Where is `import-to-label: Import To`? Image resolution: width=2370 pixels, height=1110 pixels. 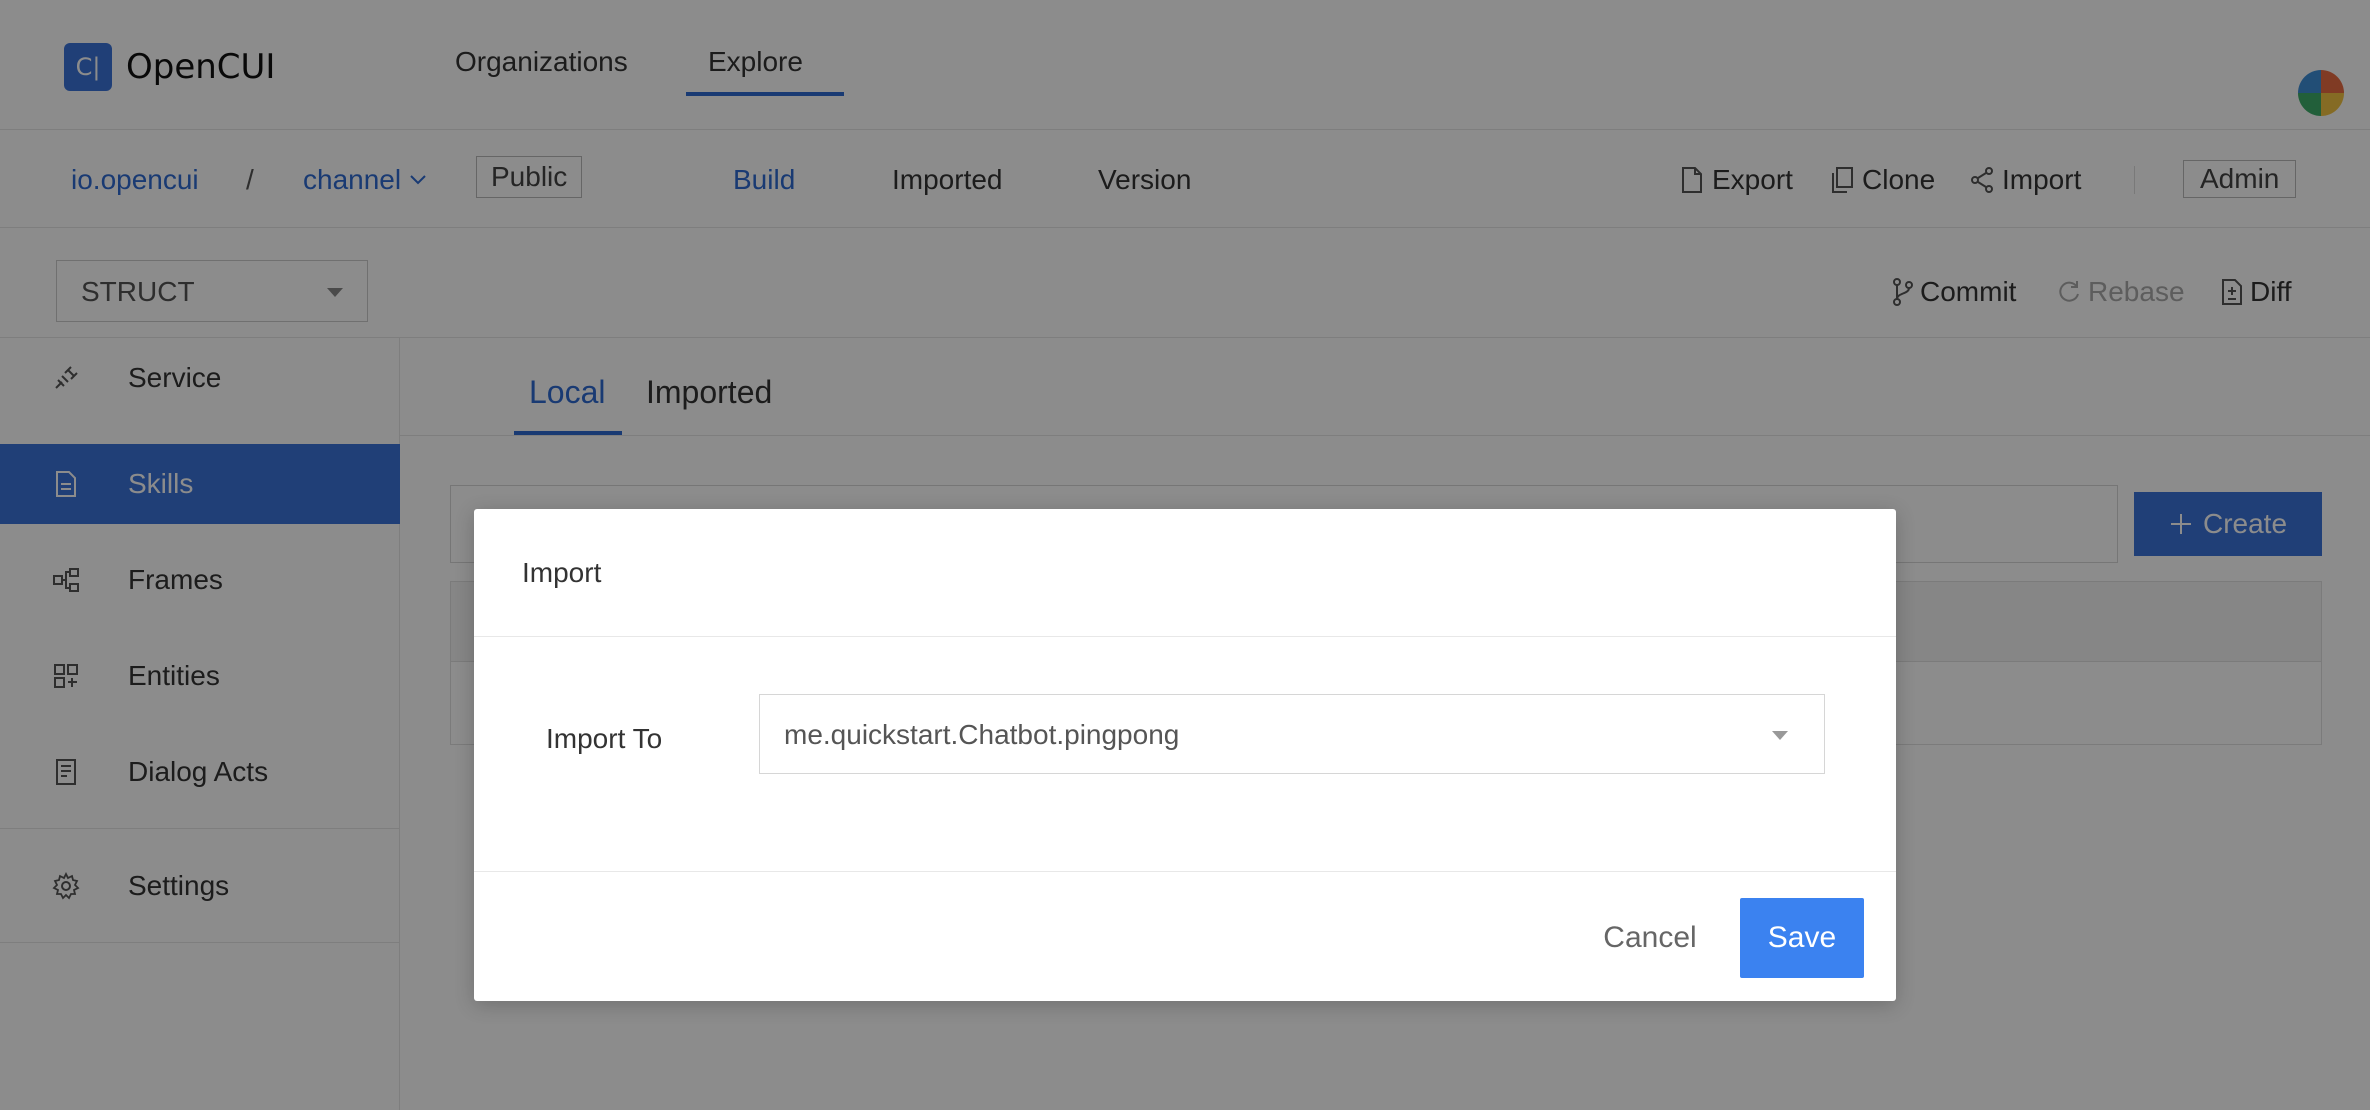 import-to-label: Import To is located at coordinates (604, 738).